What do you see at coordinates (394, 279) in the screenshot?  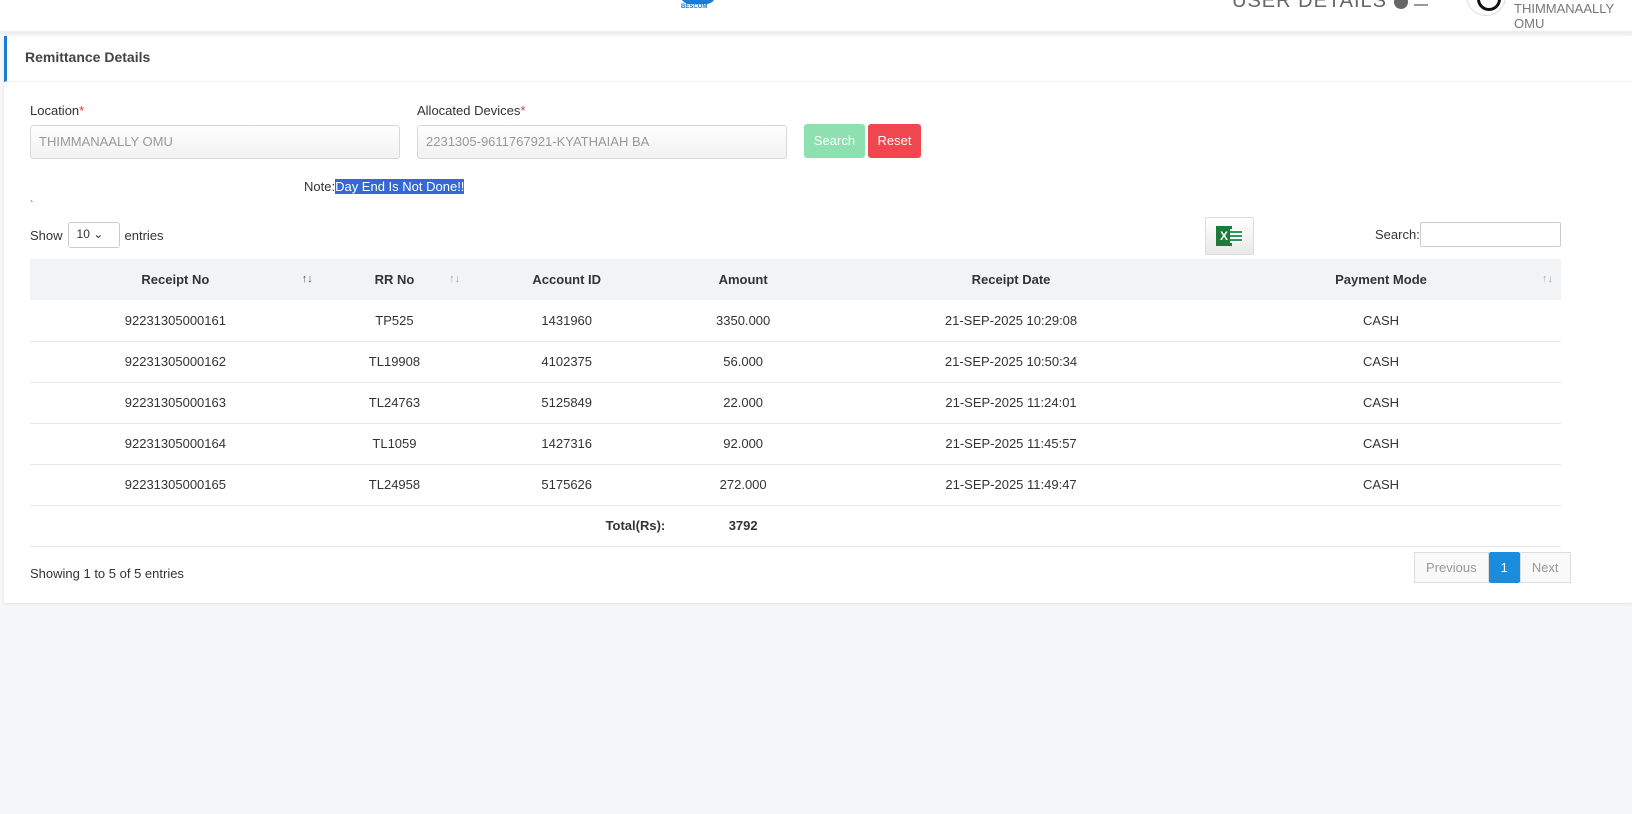 I see `col-rr-no: RR No ↑↓` at bounding box center [394, 279].